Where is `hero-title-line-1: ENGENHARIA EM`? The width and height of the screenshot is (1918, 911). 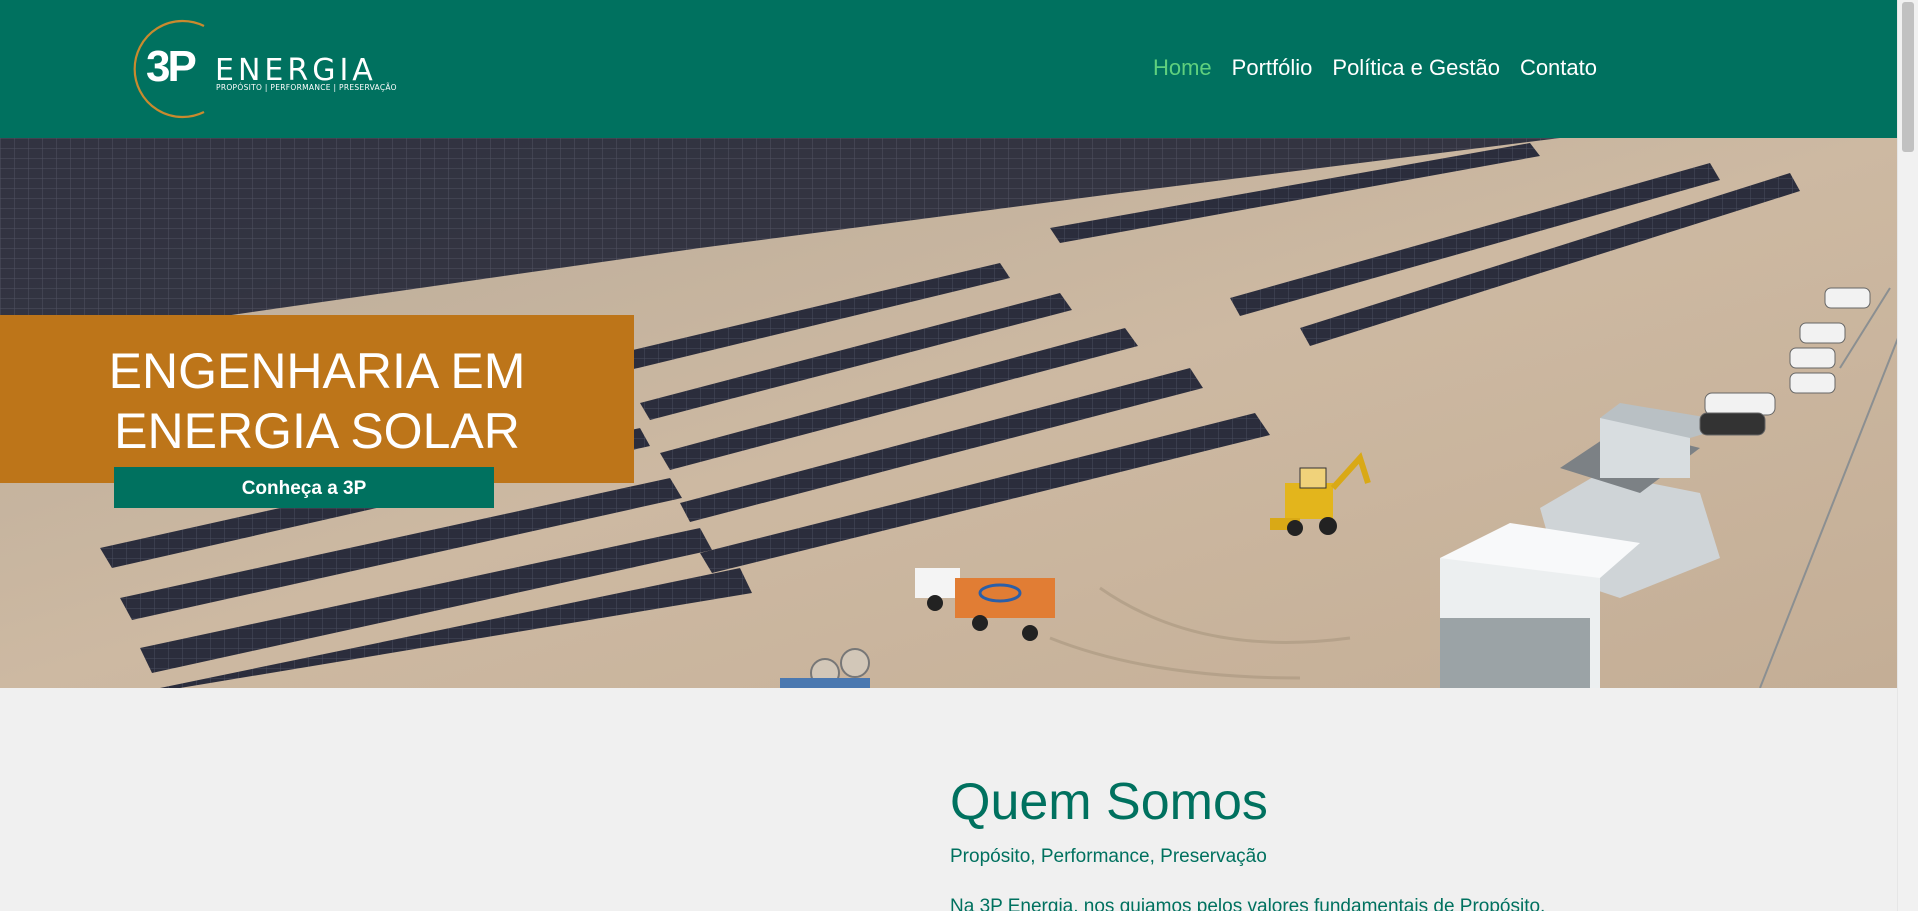
hero-title-line-1: ENGENHARIA EM is located at coordinates (317, 371).